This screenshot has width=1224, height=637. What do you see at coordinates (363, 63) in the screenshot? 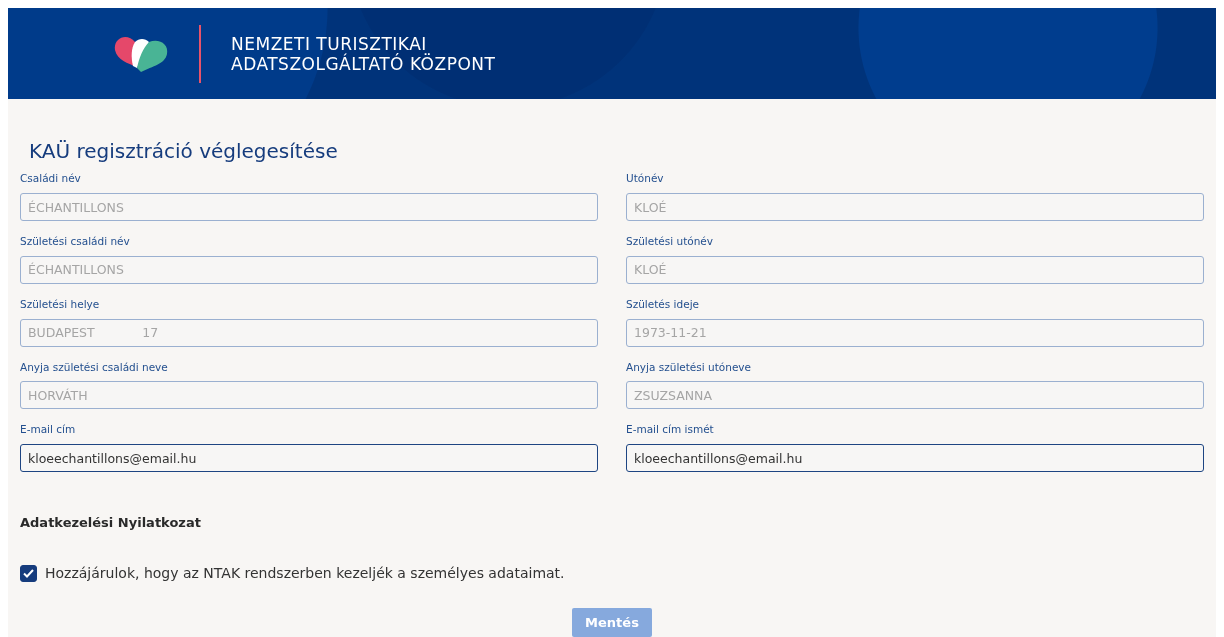
I see `header-title: ADATSZOLGÁLTATÓ KÖZPONT` at bounding box center [363, 63].